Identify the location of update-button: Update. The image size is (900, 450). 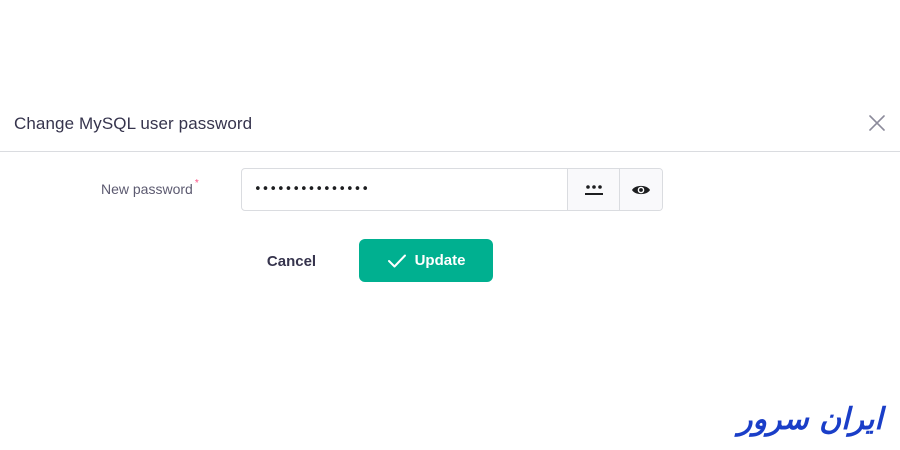
(426, 260).